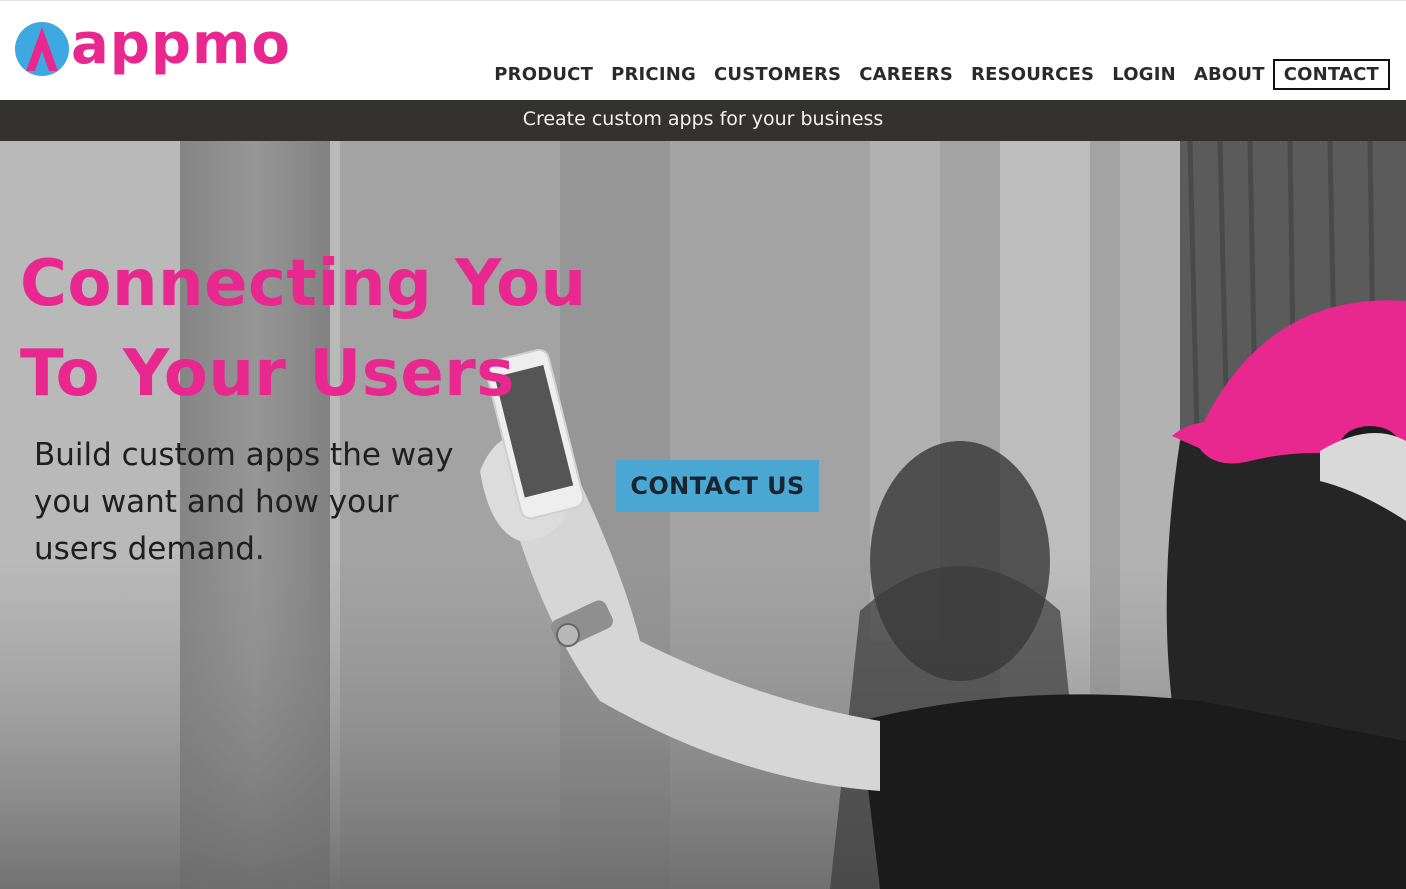 The width and height of the screenshot is (1406, 889). Describe the element at coordinates (1144, 74) in the screenshot. I see `nav-login: LOGIN` at that location.